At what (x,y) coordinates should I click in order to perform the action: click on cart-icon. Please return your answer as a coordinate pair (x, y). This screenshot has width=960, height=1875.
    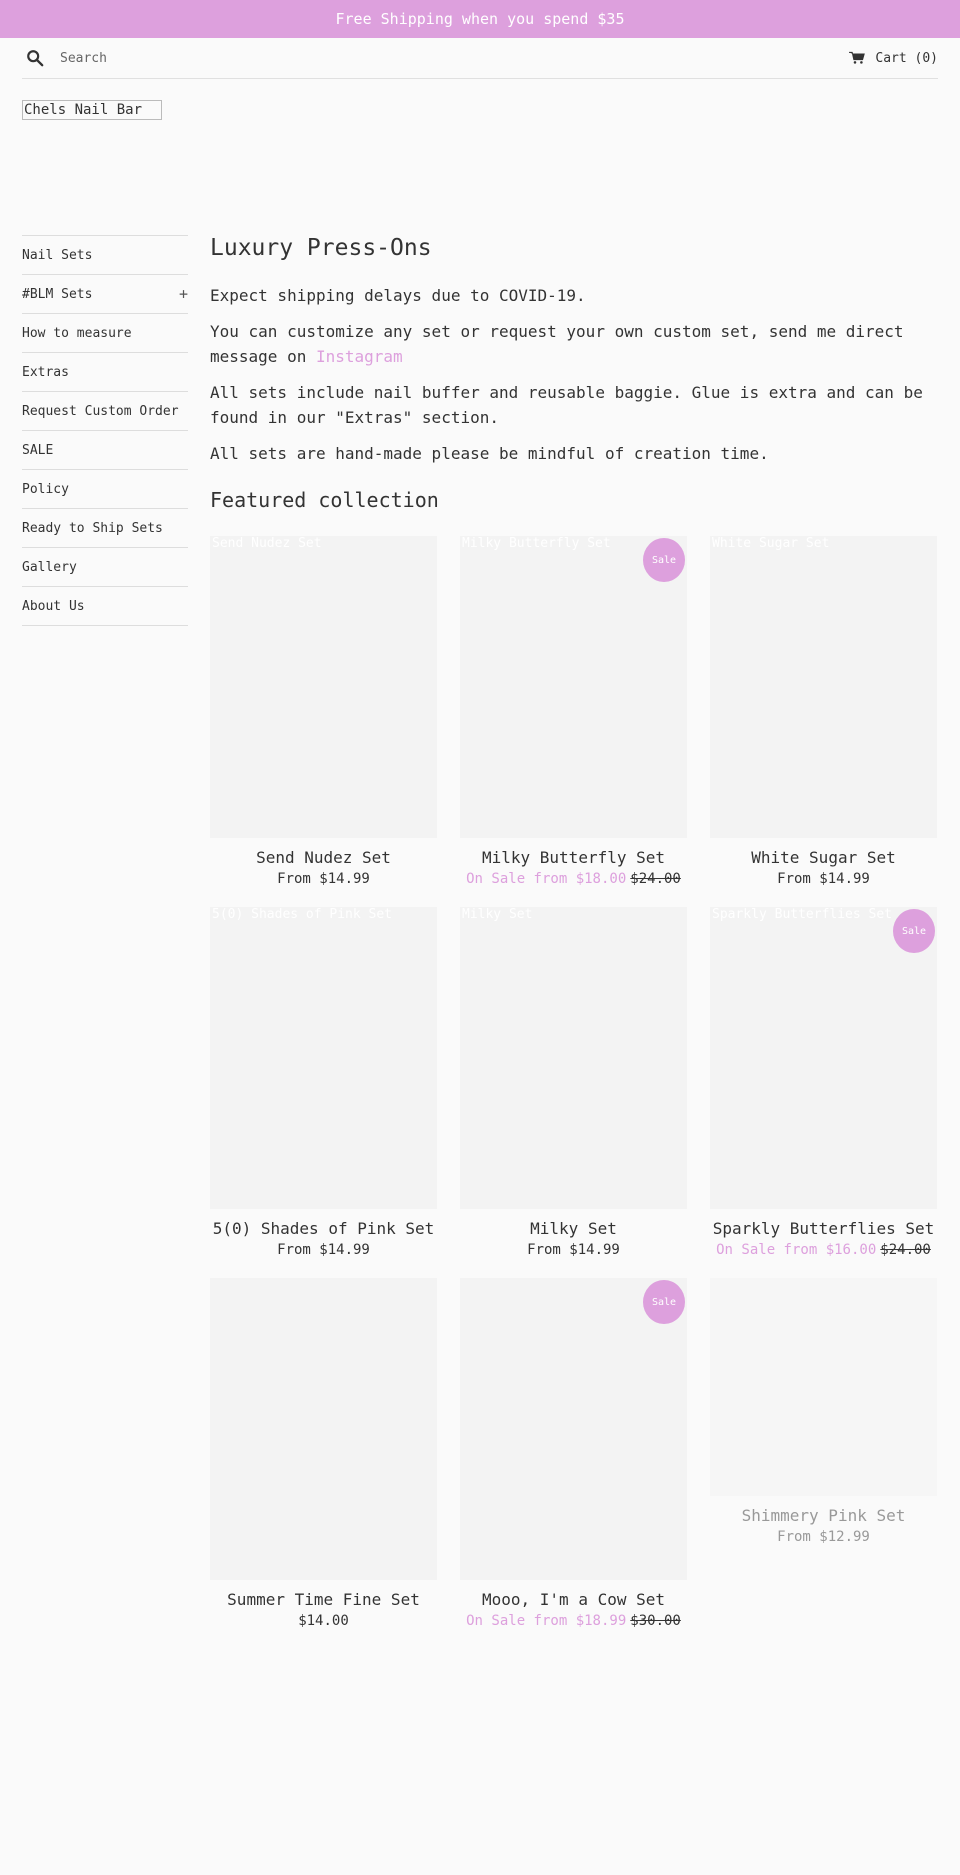
    Looking at the image, I should click on (857, 57).